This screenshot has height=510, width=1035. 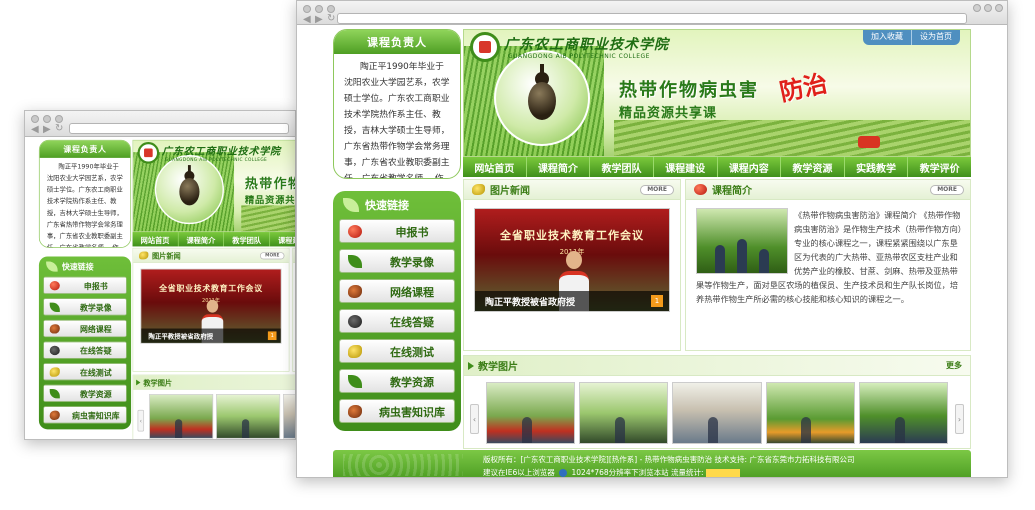 What do you see at coordinates (412, 292) in the screenshot?
I see `quick-link-label: 网络课程` at bounding box center [412, 292].